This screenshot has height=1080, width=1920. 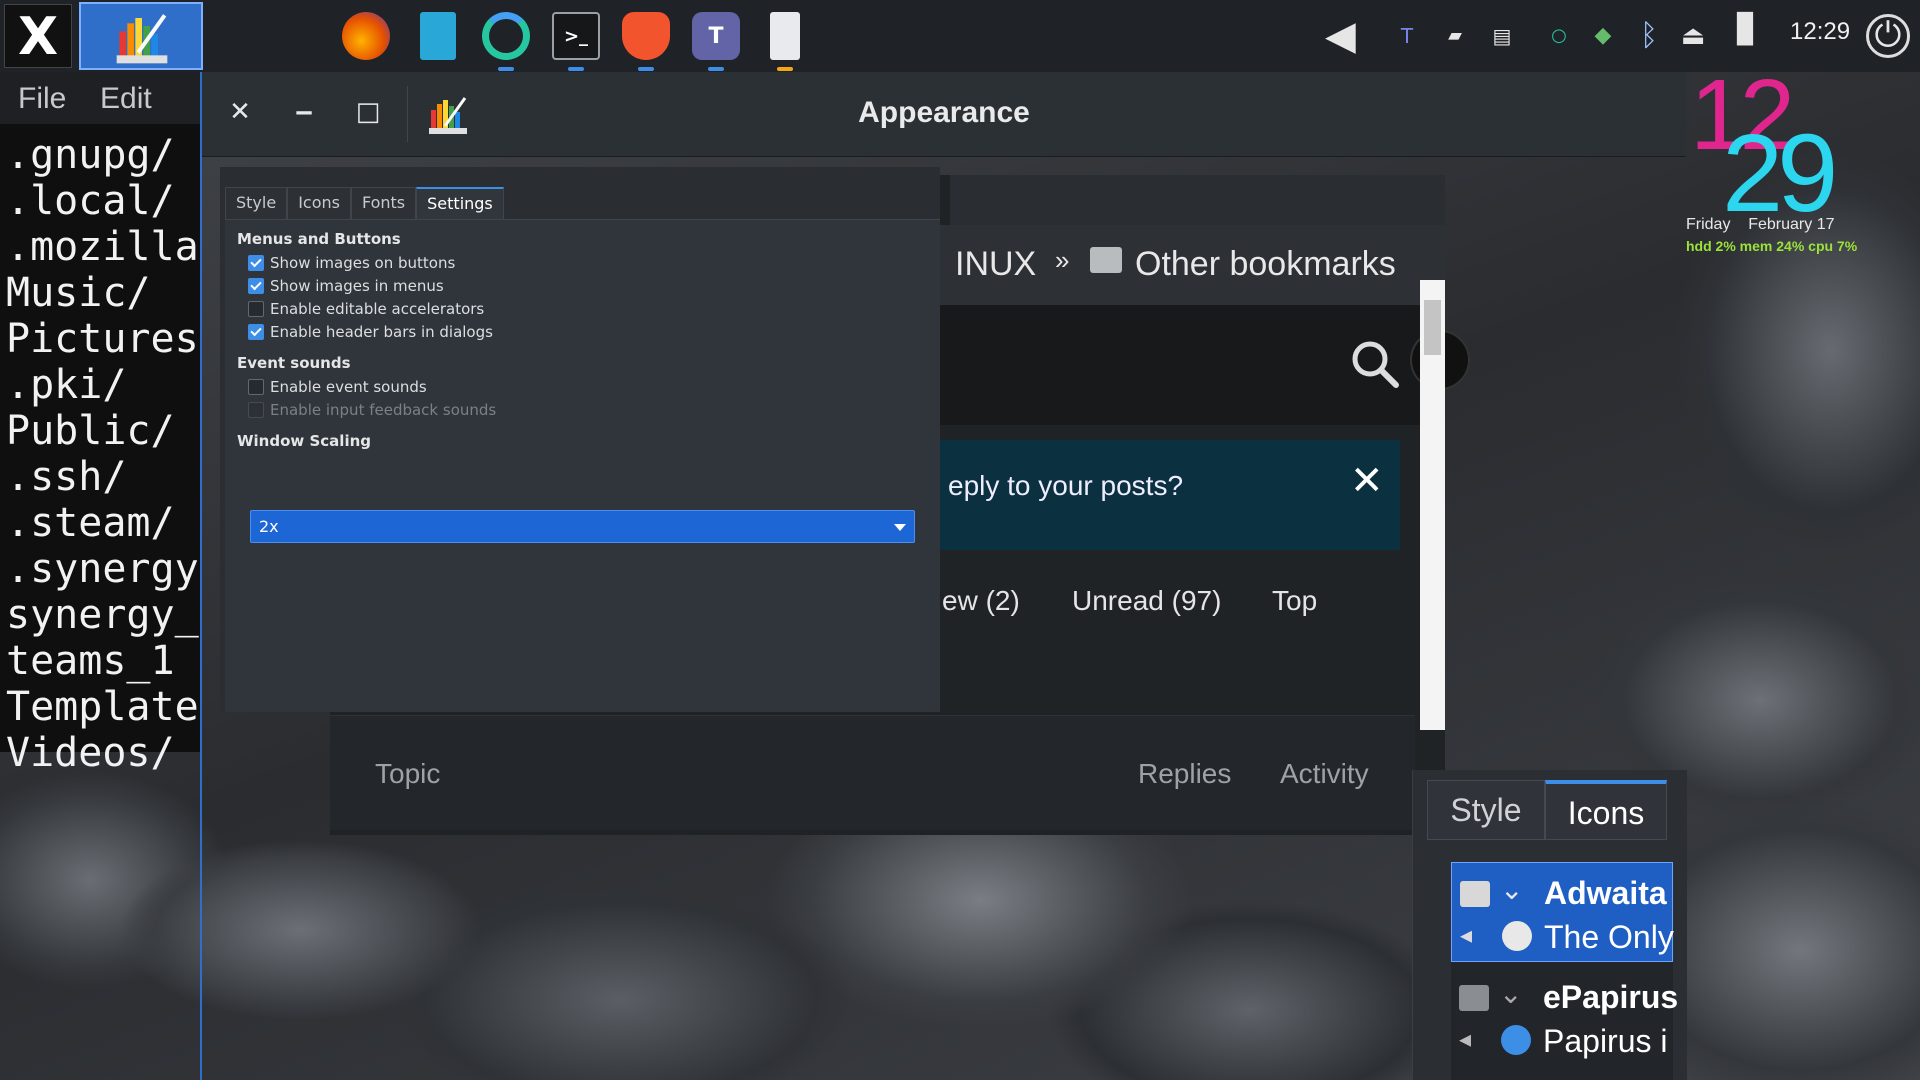 I want to click on editable-accelerators-checkbox: Enable editable accelerators, so click(x=366, y=309).